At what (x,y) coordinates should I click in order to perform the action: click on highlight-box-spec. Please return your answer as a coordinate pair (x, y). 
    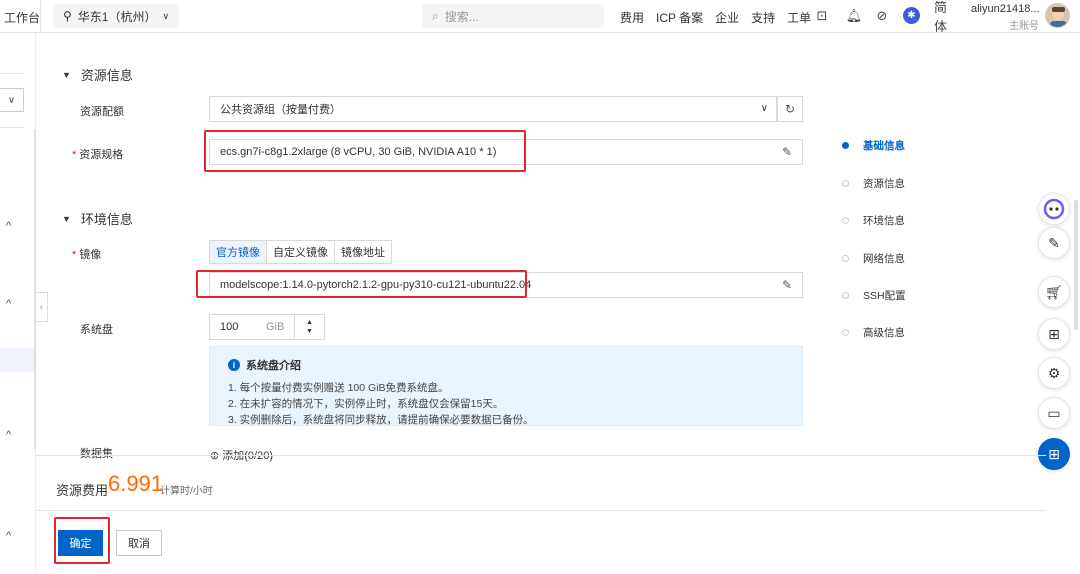
    Looking at the image, I should click on (365, 151).